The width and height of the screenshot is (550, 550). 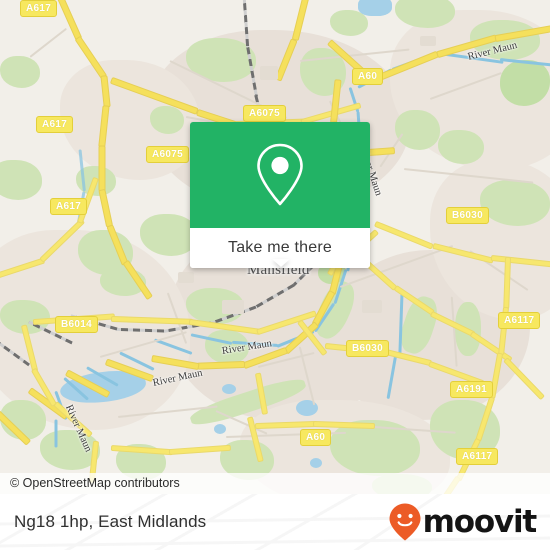 I want to click on moovit-brand: moovit, so click(x=463, y=522).